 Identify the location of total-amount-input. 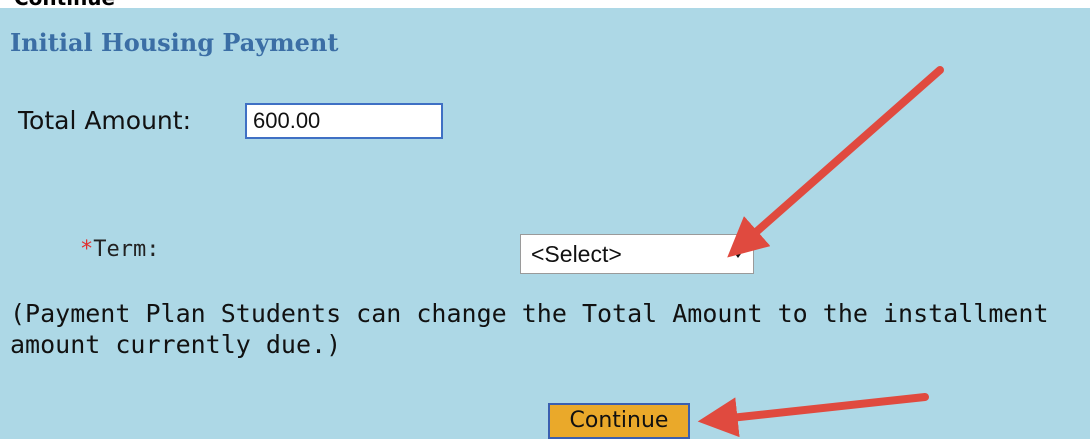
(344, 121).